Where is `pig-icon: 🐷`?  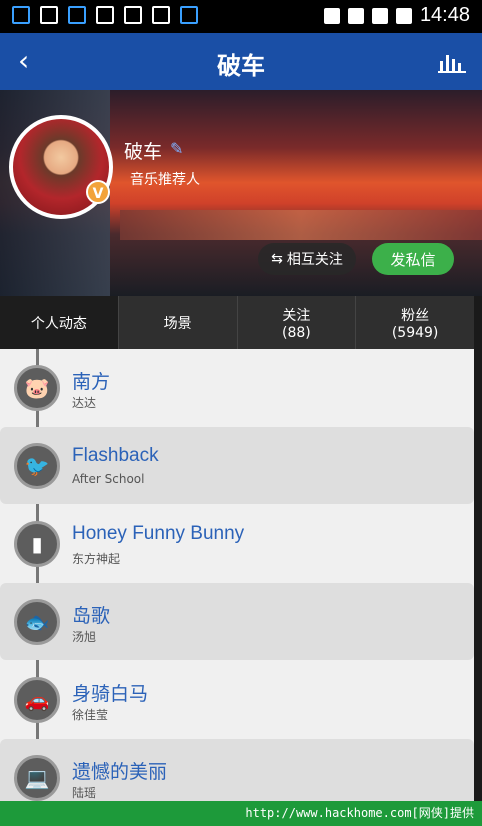 pig-icon: 🐷 is located at coordinates (37, 388).